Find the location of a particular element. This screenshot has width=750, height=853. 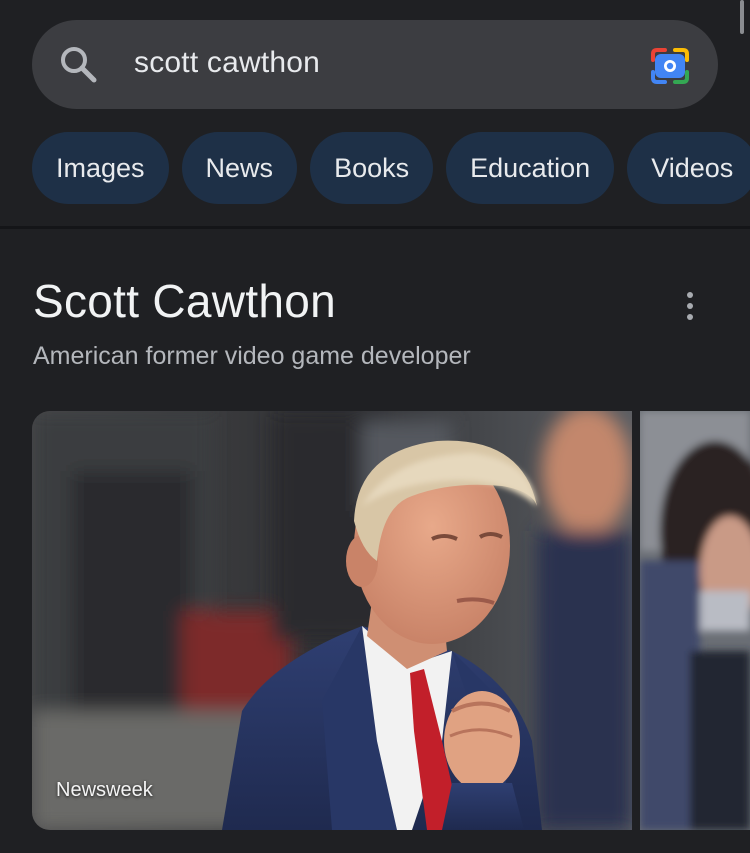

photo-partial-illustration is located at coordinates (695, 620).